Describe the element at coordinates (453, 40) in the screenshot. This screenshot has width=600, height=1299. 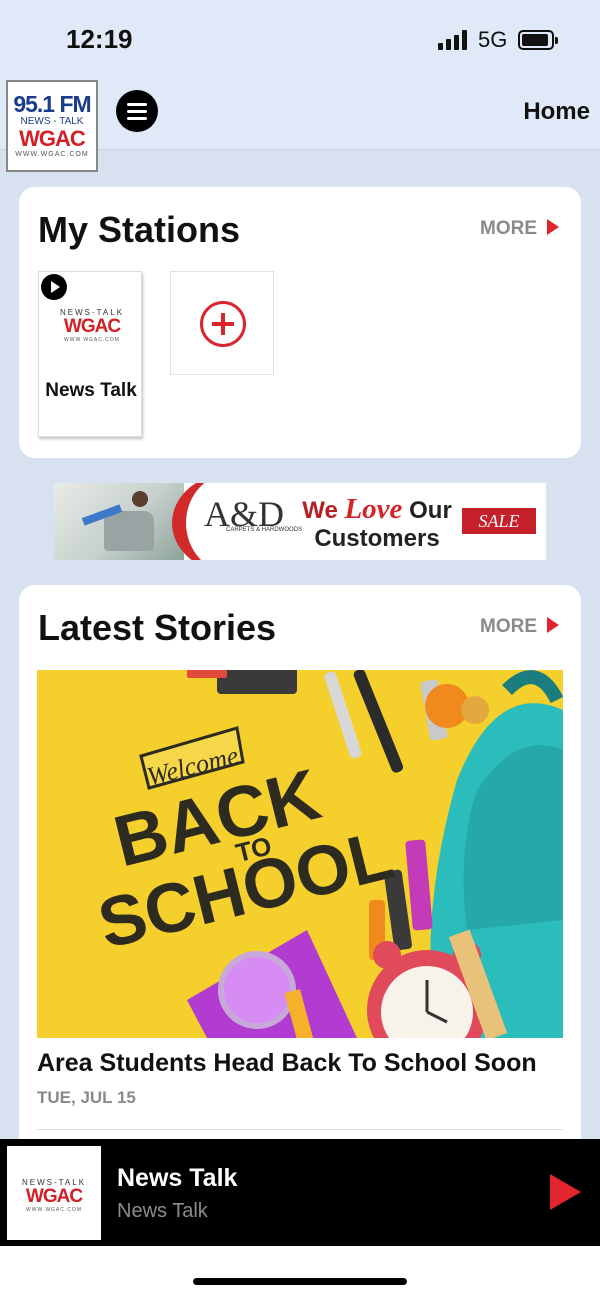
I see `signal-icon` at that location.